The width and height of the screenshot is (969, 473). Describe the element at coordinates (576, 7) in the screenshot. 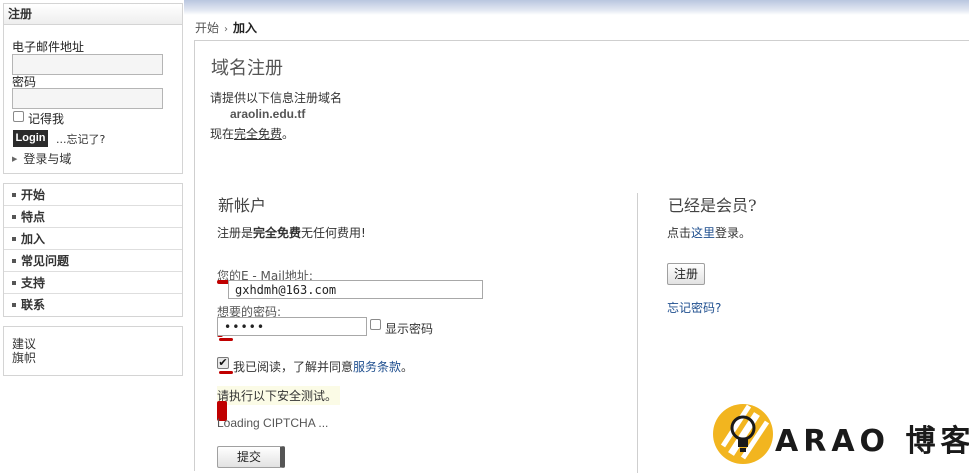

I see `top-gradient-bar` at that location.